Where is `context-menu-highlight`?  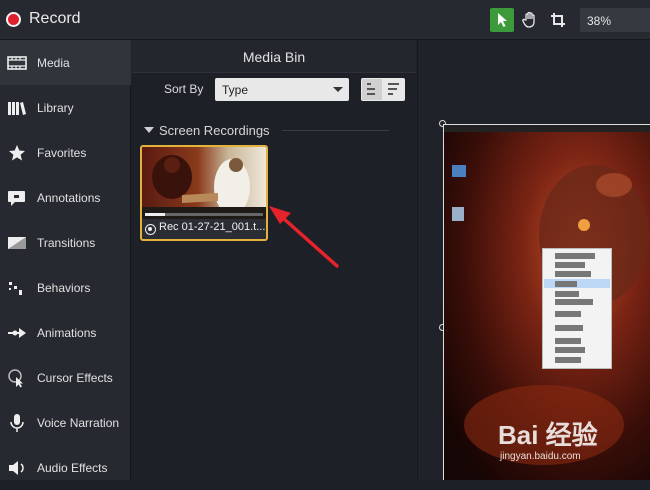 context-menu-highlight is located at coordinates (577, 283).